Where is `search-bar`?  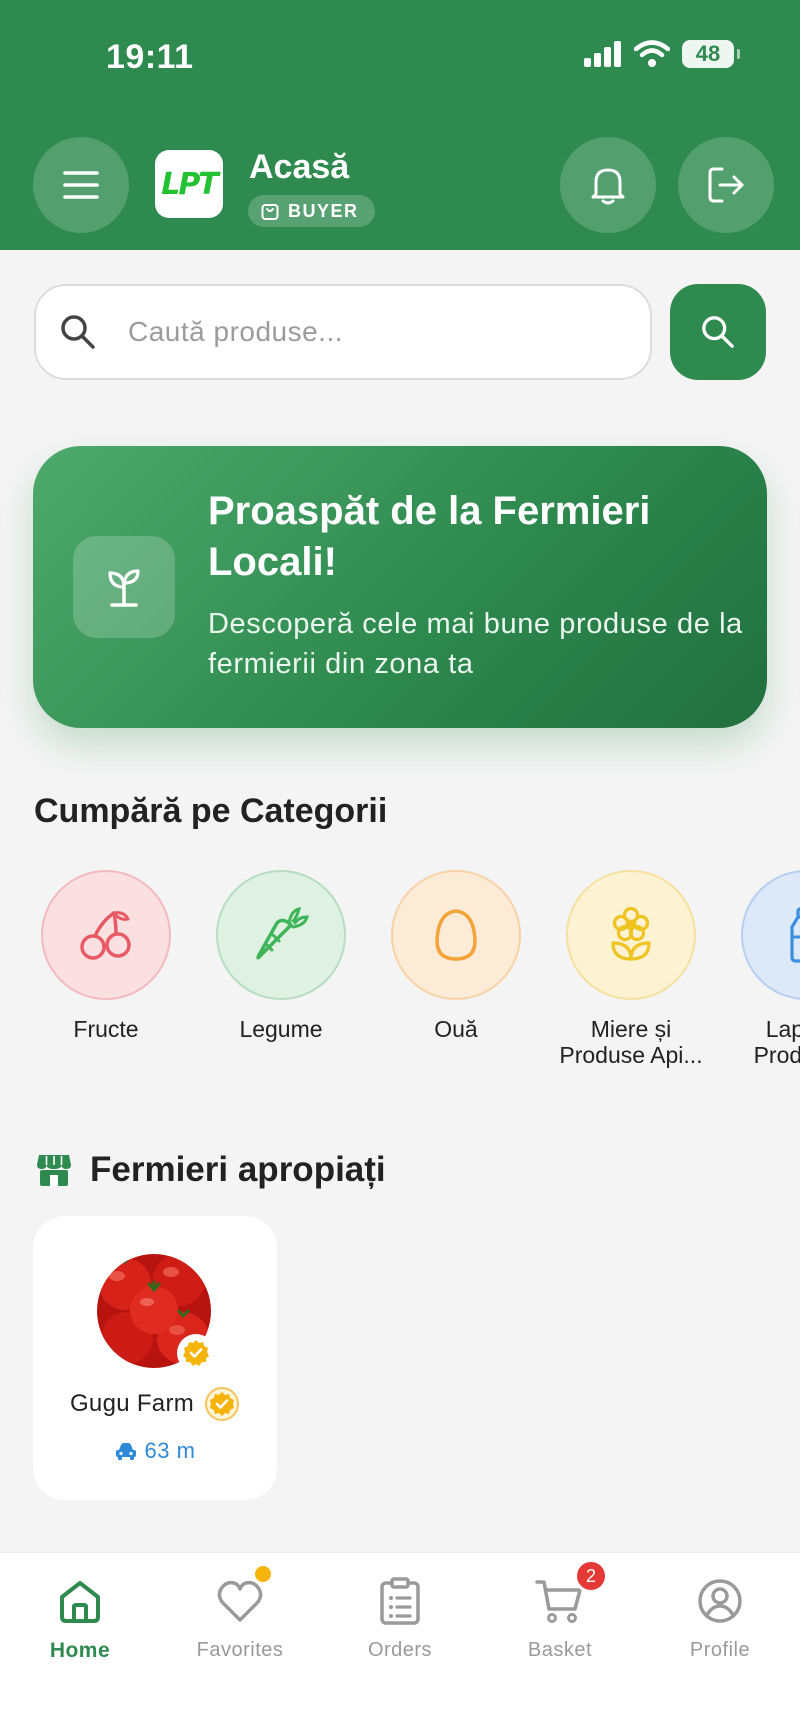 search-bar is located at coordinates (343, 332).